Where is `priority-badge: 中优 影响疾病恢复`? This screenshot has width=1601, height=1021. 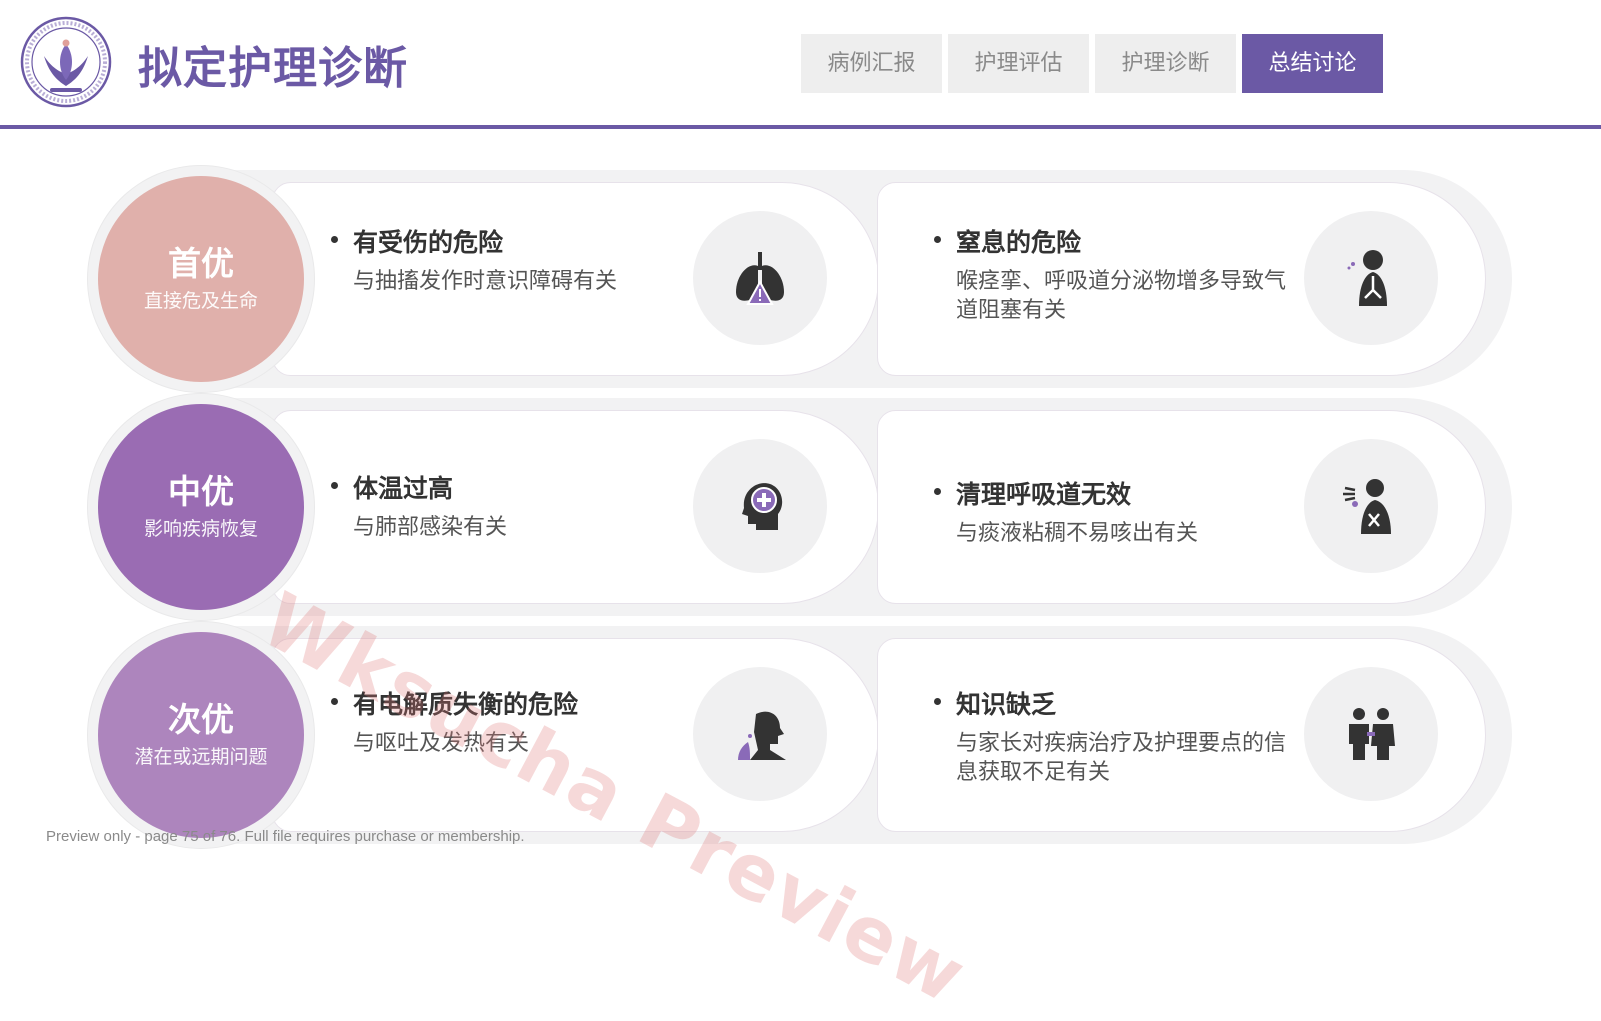 priority-badge: 中优 影响疾病恢复 is located at coordinates (201, 507).